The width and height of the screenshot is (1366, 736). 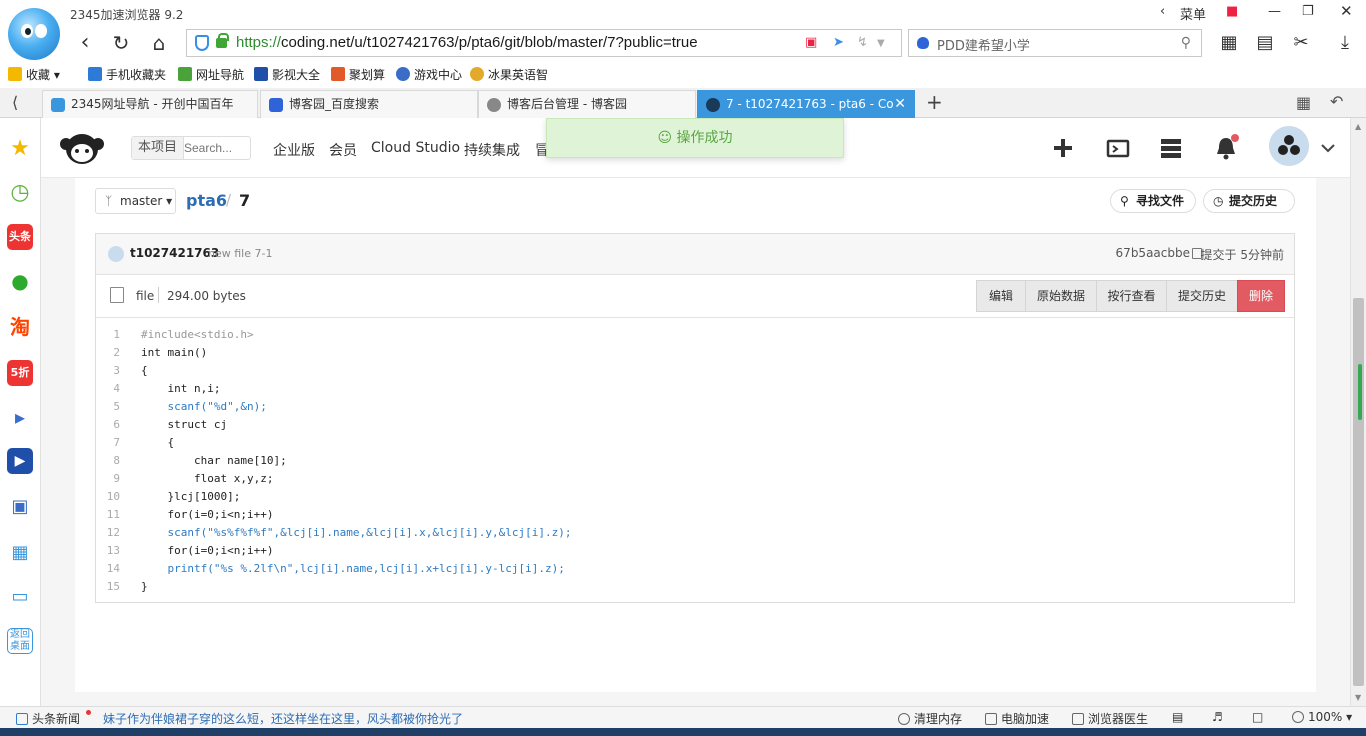 I want to click on nav-ci: 持续集成, so click(x=492, y=150).